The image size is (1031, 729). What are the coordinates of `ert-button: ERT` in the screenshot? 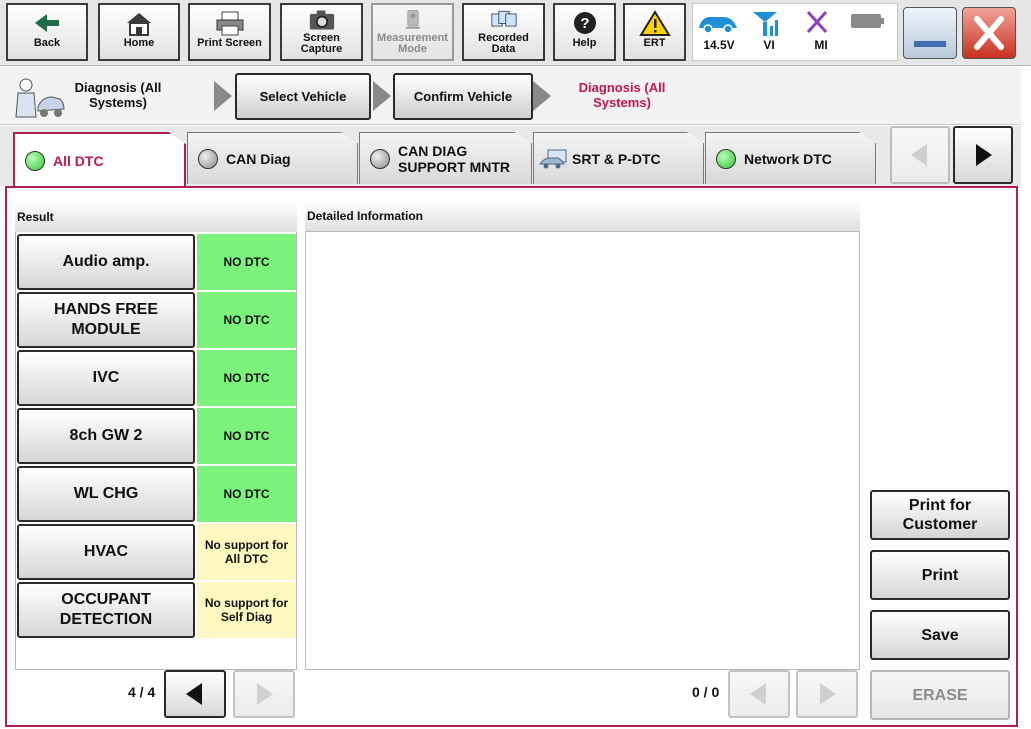 It's located at (654, 32).